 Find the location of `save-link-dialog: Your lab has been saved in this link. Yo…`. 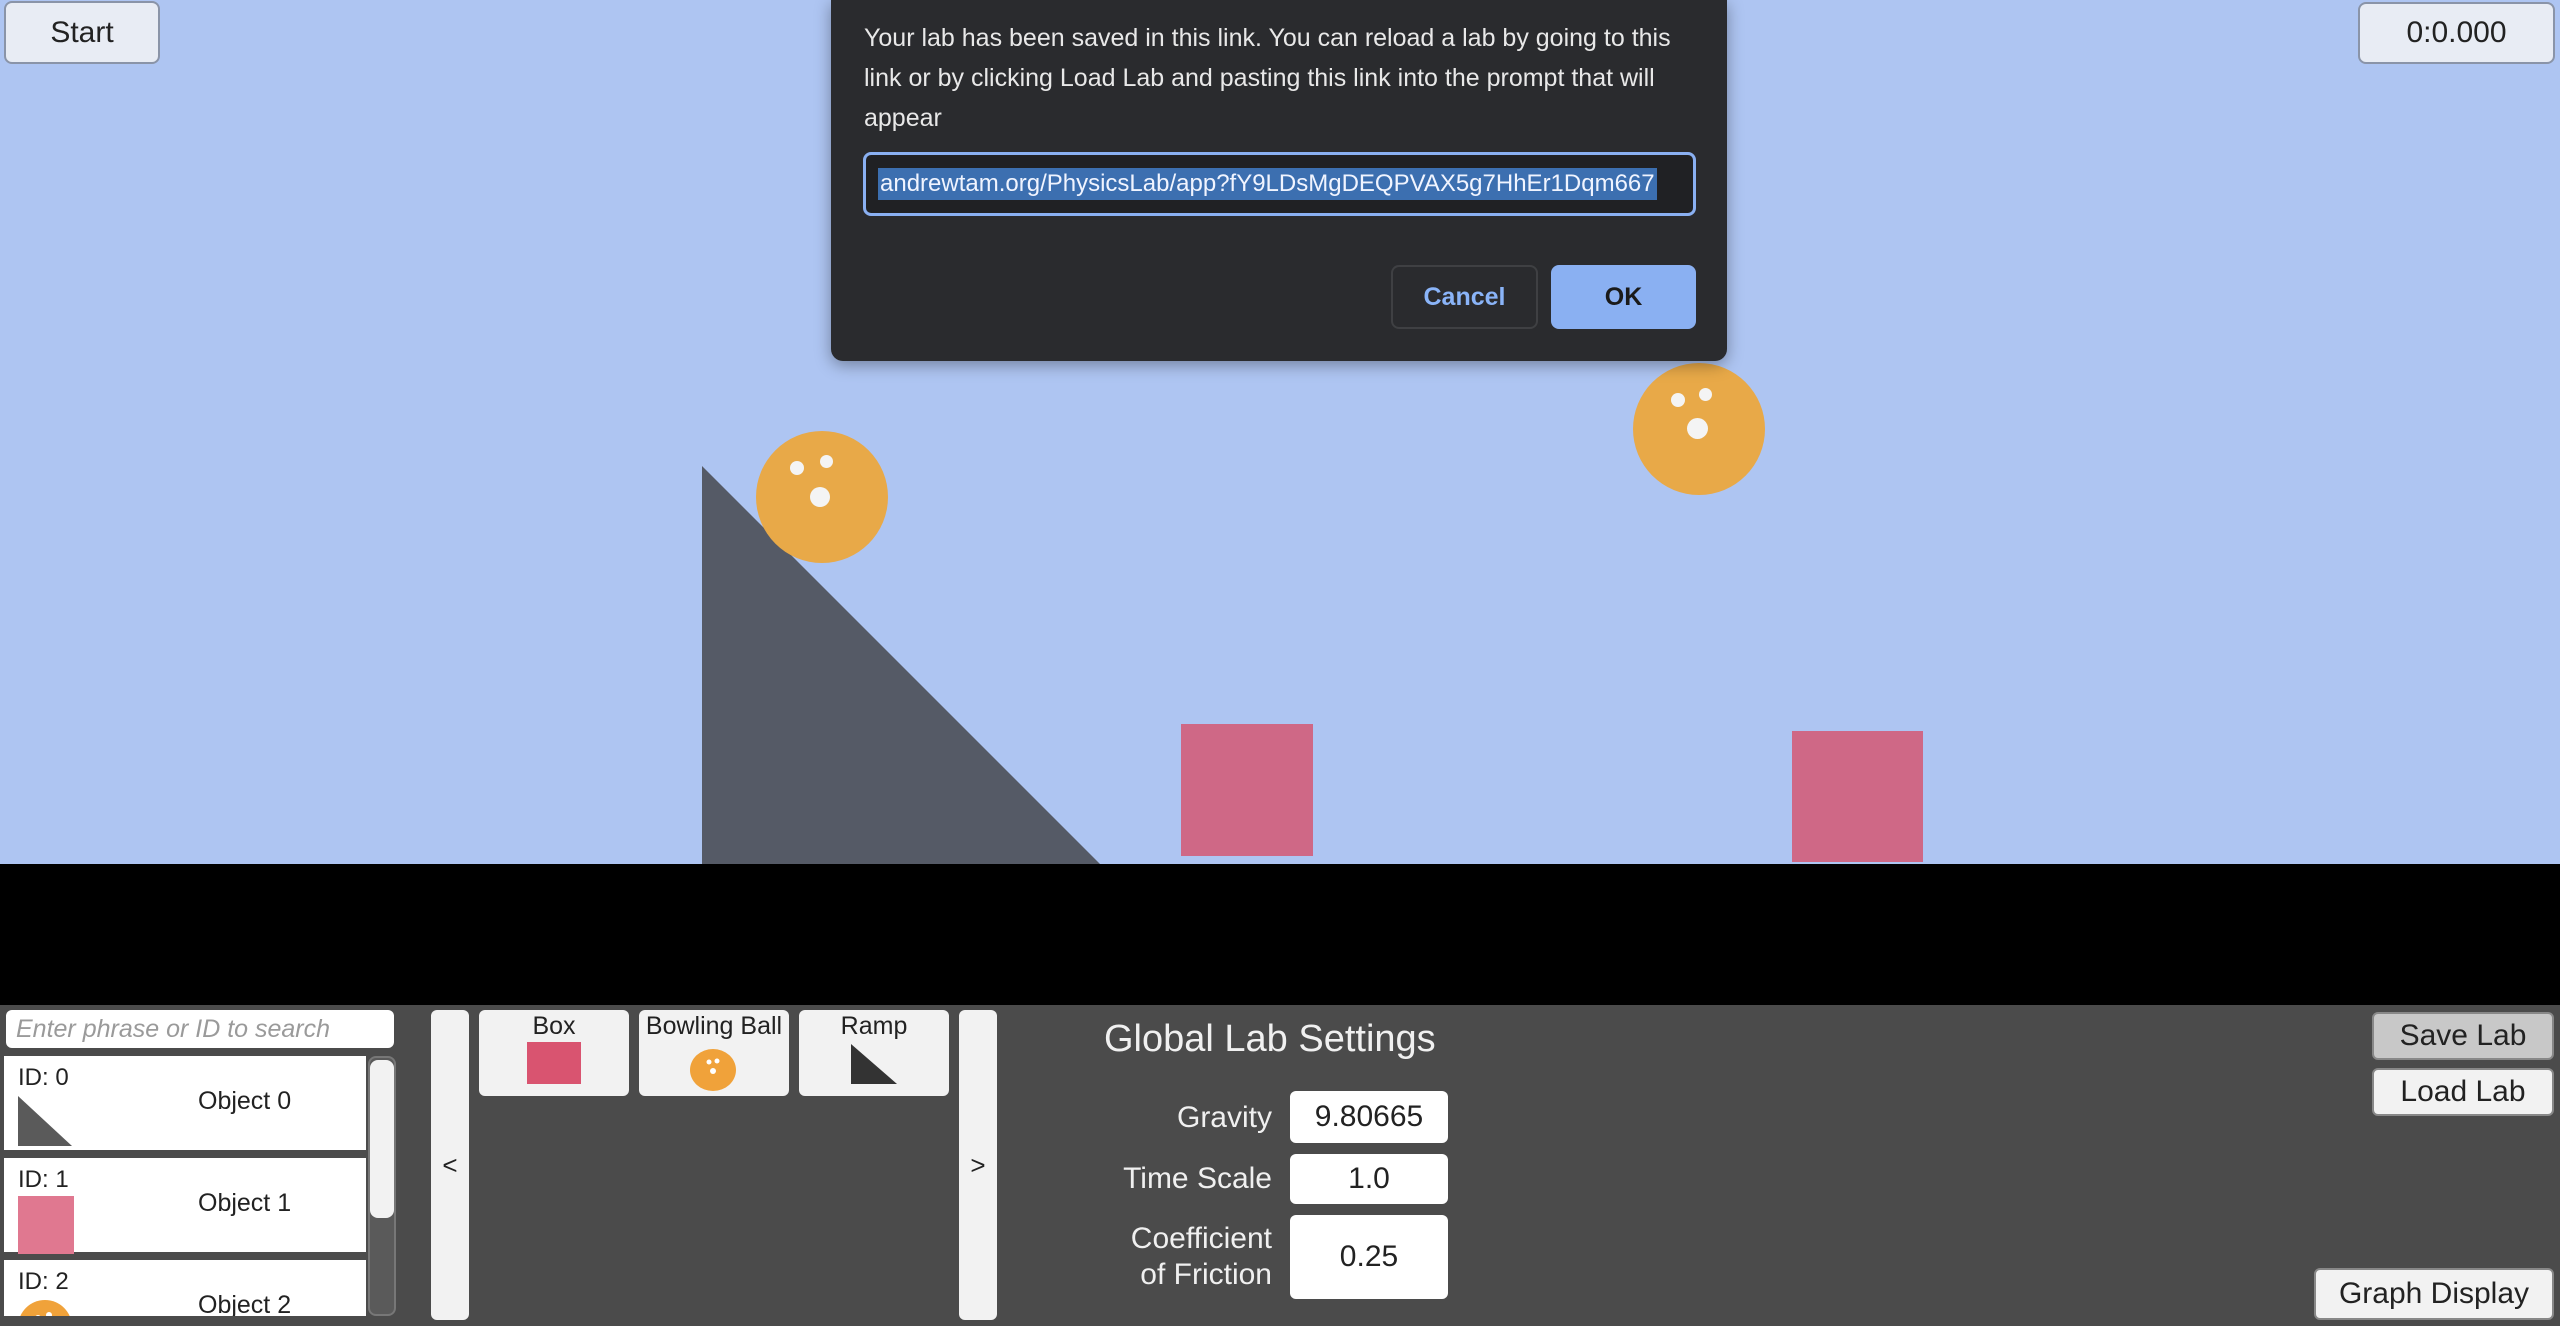

save-link-dialog: Your lab has been saved in this link. Yo… is located at coordinates (1279, 180).